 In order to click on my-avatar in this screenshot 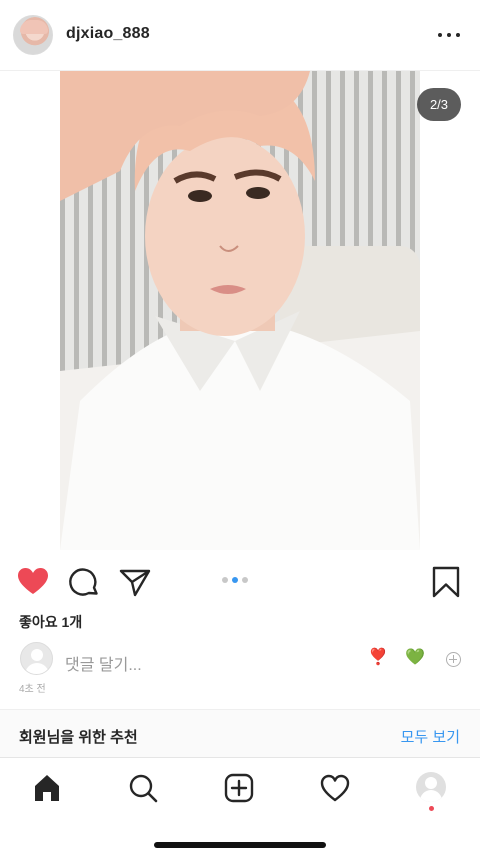, I will do `click(36, 658)`.